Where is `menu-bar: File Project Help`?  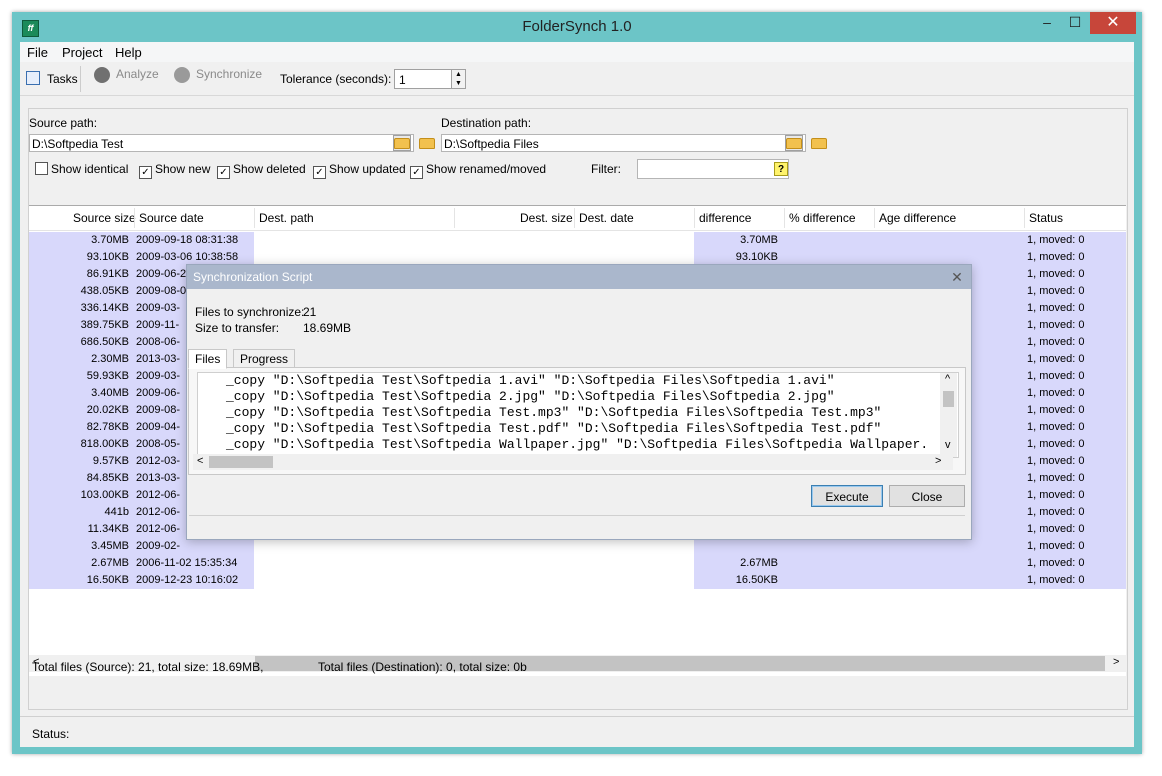 menu-bar: File Project Help is located at coordinates (577, 52).